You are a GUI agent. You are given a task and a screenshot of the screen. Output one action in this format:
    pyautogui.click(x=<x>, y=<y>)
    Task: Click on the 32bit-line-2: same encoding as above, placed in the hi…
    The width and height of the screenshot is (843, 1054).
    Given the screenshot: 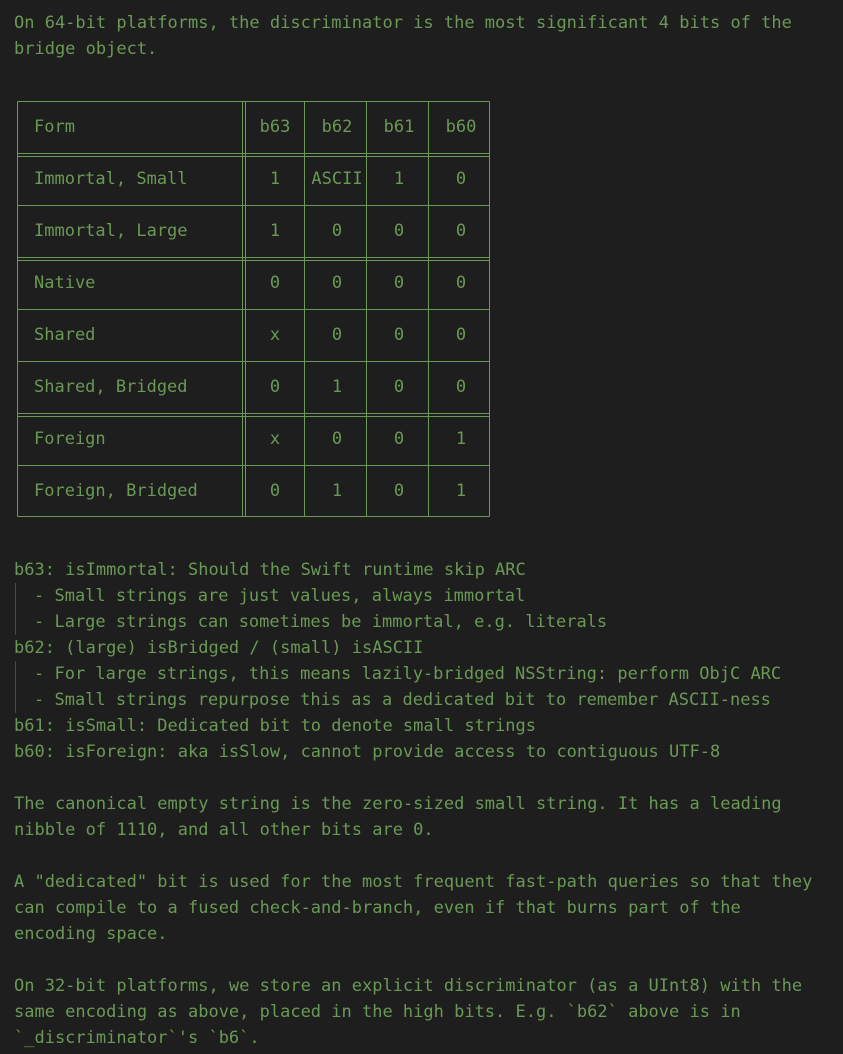 What is the action you would take?
    pyautogui.click(x=377, y=1012)
    